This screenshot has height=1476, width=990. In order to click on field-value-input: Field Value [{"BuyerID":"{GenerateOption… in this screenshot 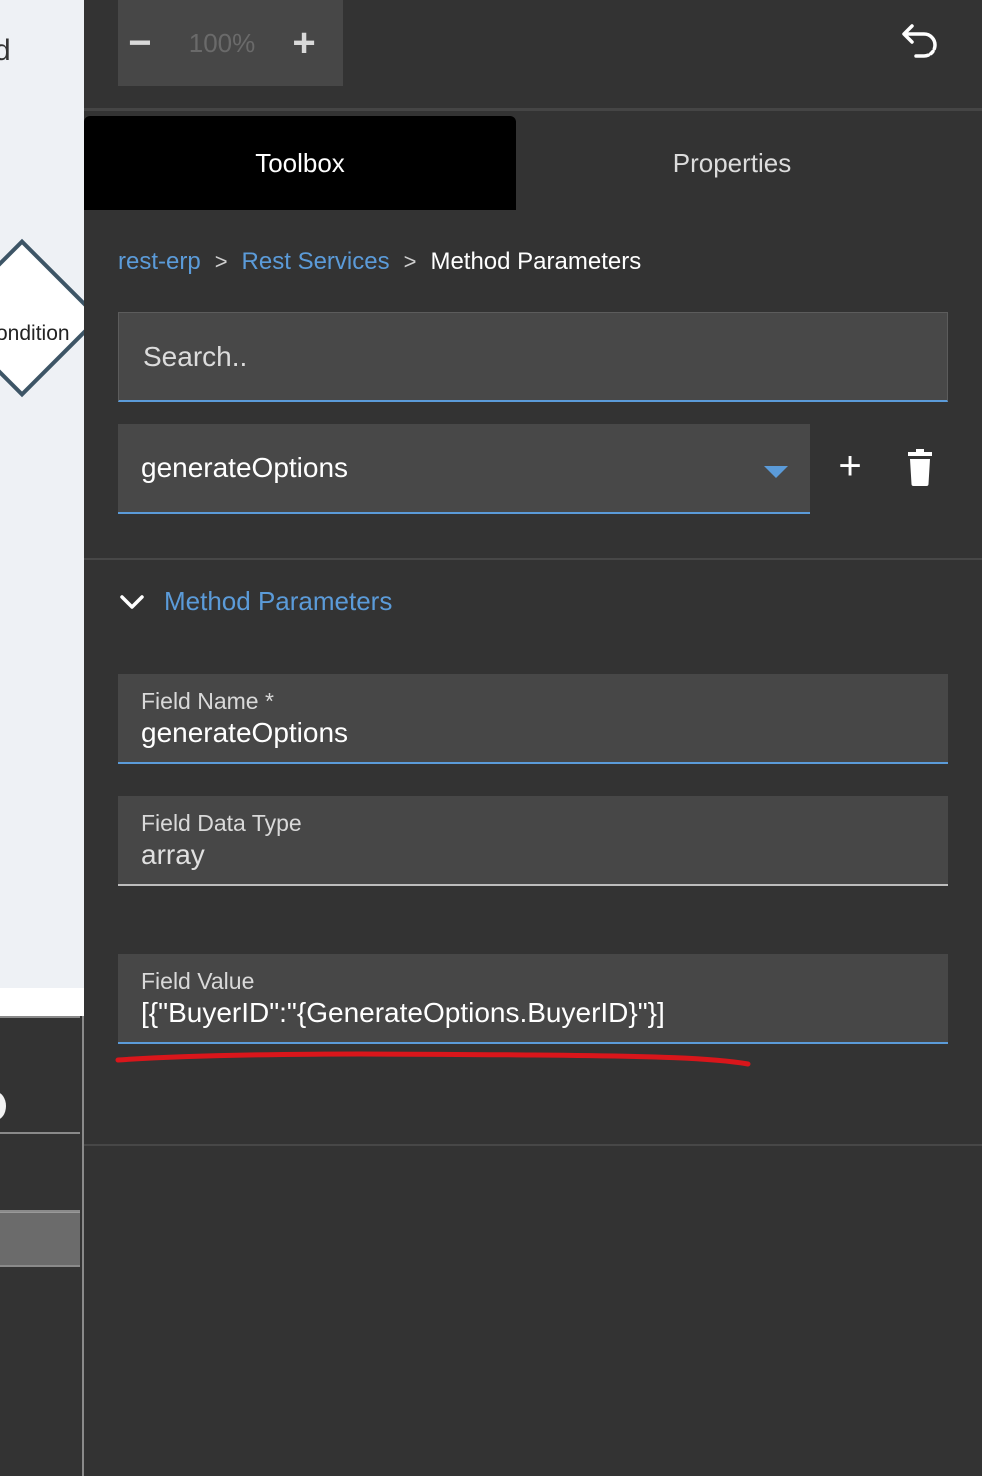, I will do `click(533, 999)`.